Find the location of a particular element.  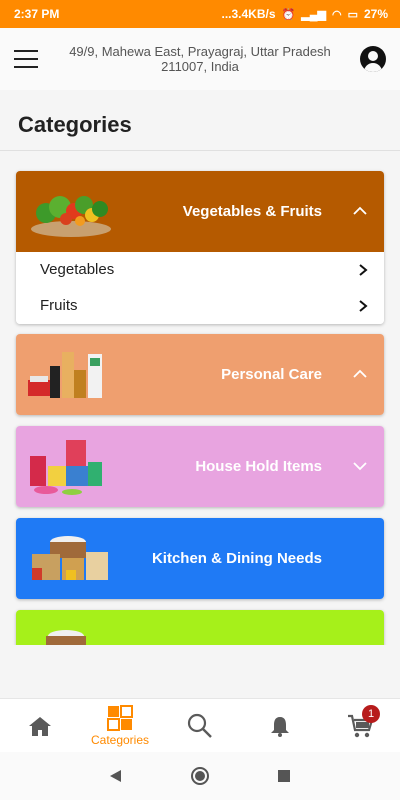

home-icon is located at coordinates (40, 726).